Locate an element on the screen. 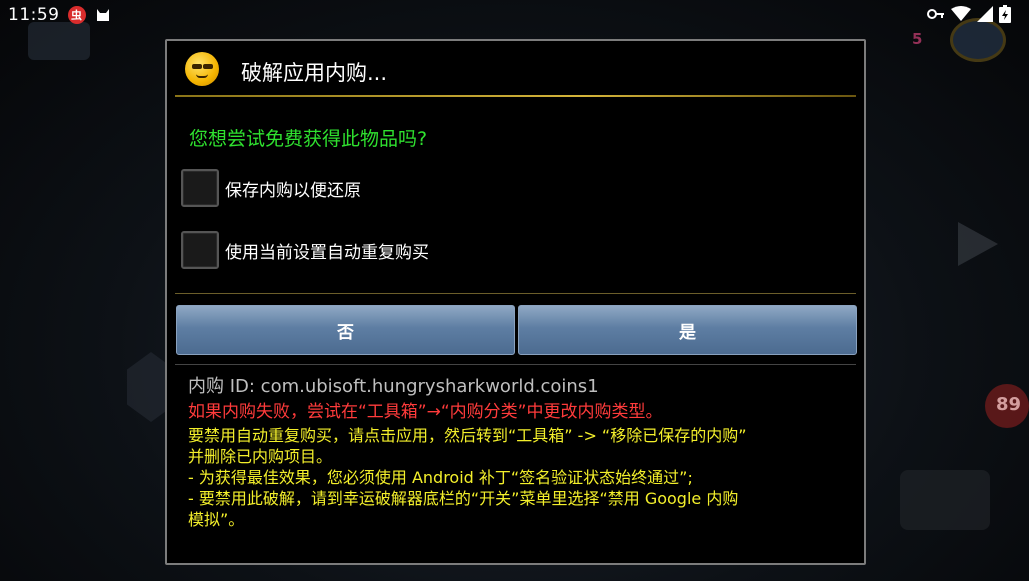  status-time: 11:59 is located at coordinates (34, 15).